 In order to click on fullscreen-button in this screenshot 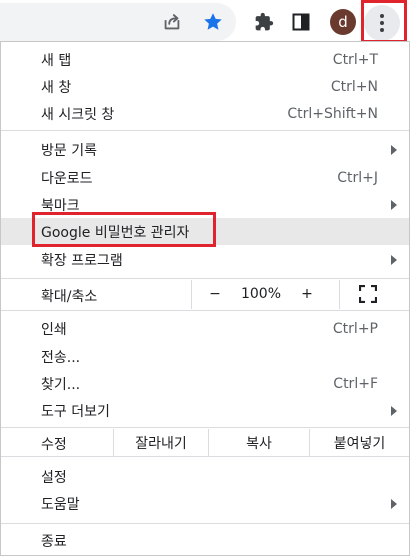, I will do `click(368, 294)`.